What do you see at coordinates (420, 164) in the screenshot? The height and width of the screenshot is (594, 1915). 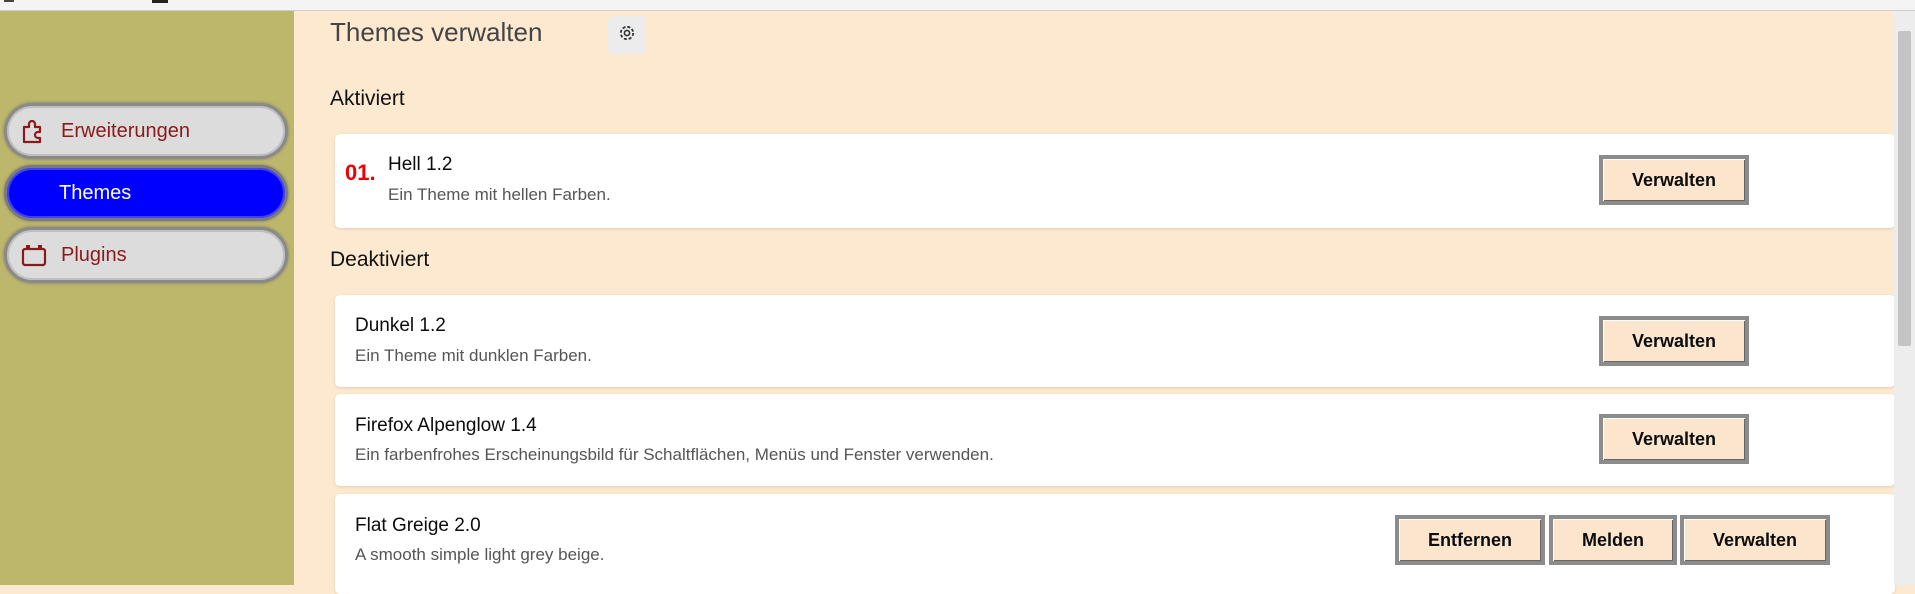 I see `theme-name: Hell 1.2` at bounding box center [420, 164].